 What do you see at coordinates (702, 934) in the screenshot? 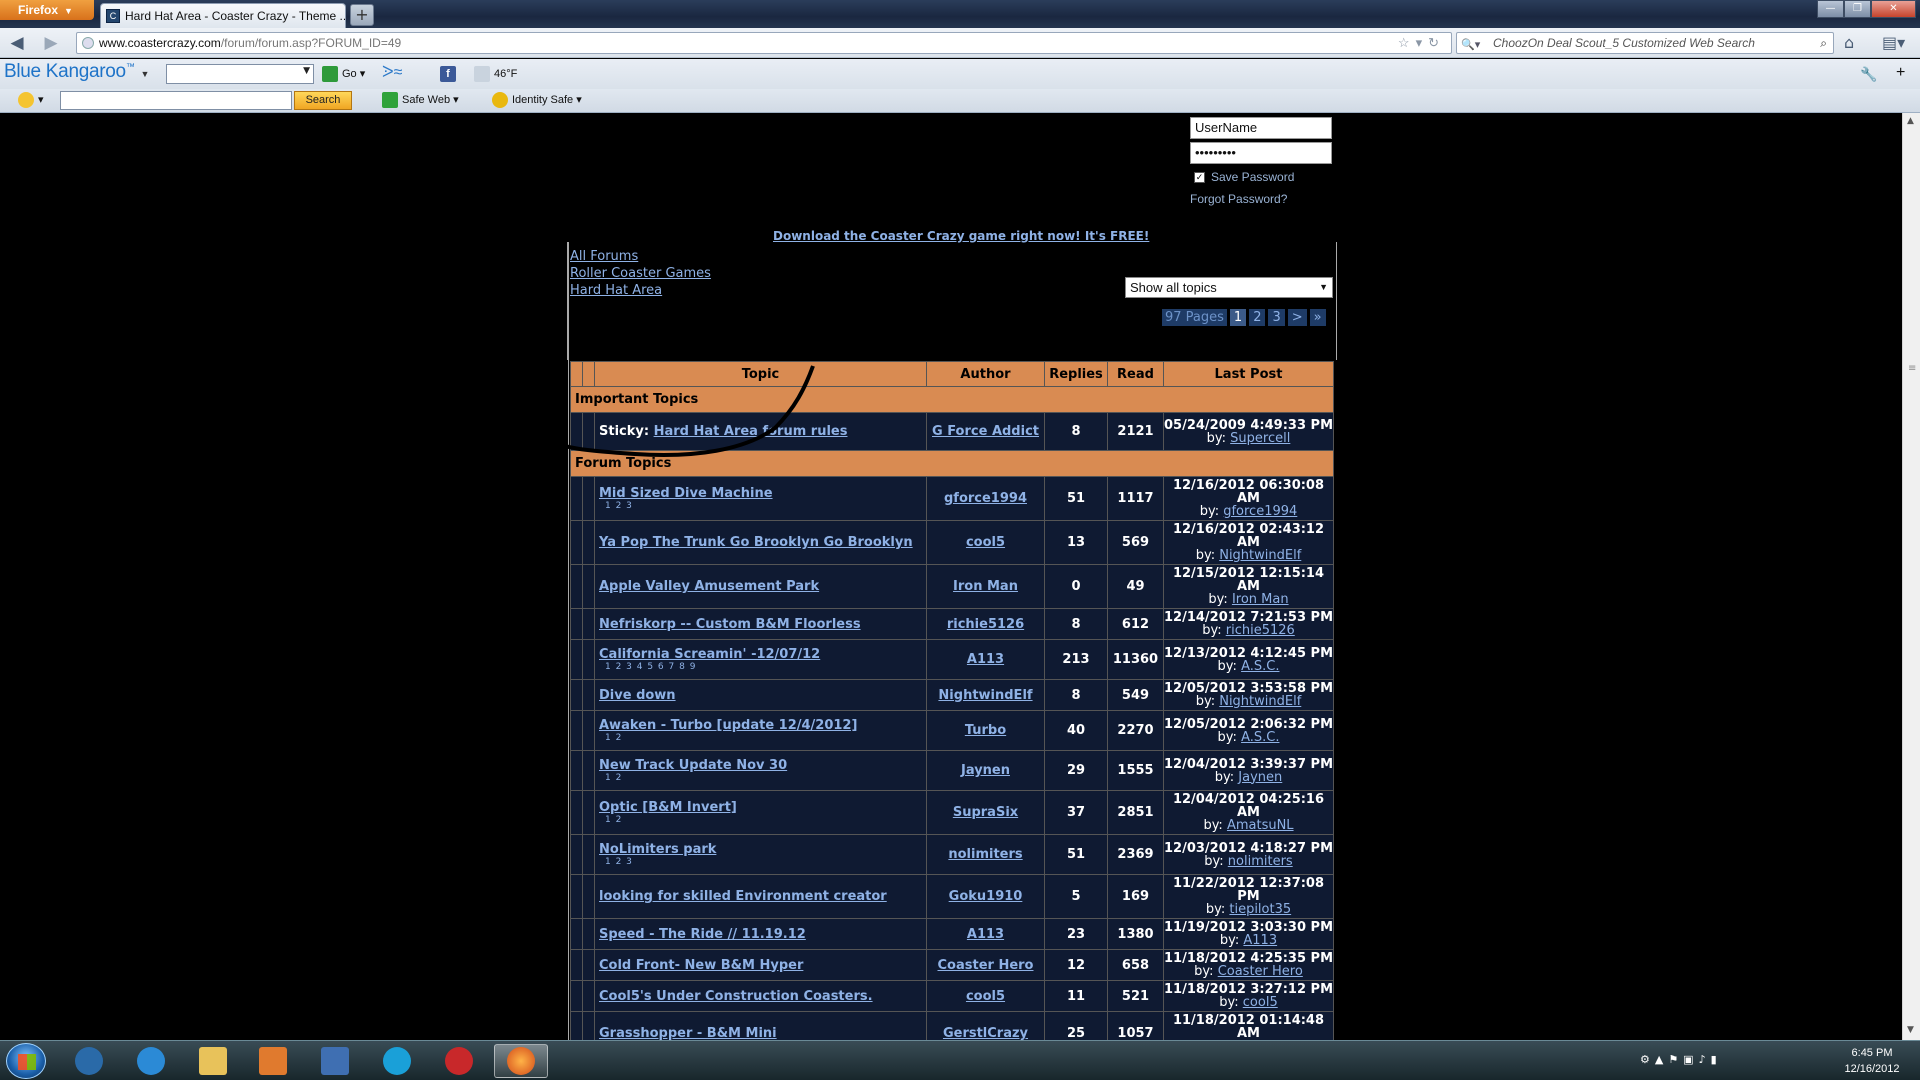
I see `topic-link: Speed - The Ride // 11.19.12` at bounding box center [702, 934].